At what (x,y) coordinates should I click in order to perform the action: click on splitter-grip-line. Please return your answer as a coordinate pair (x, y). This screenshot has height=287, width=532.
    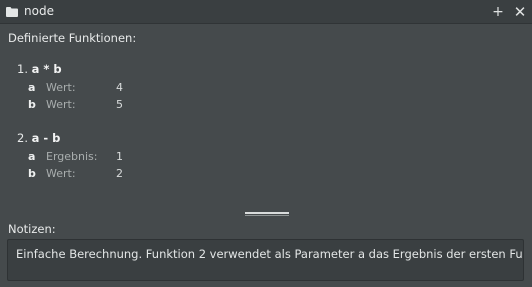
    Looking at the image, I should click on (267, 213).